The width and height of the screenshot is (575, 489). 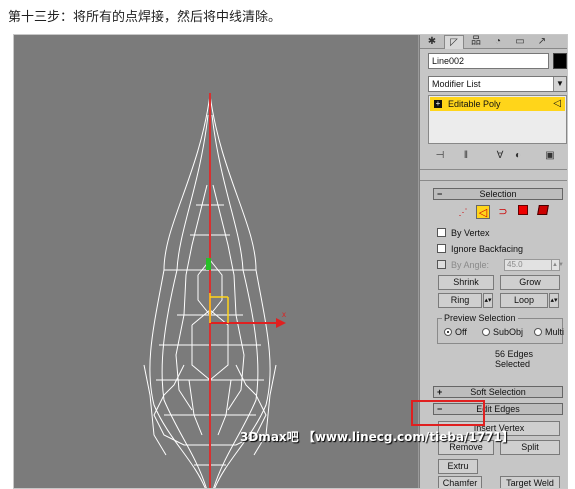 I want to click on preview-multi-radio: Multi, so click(x=549, y=332).